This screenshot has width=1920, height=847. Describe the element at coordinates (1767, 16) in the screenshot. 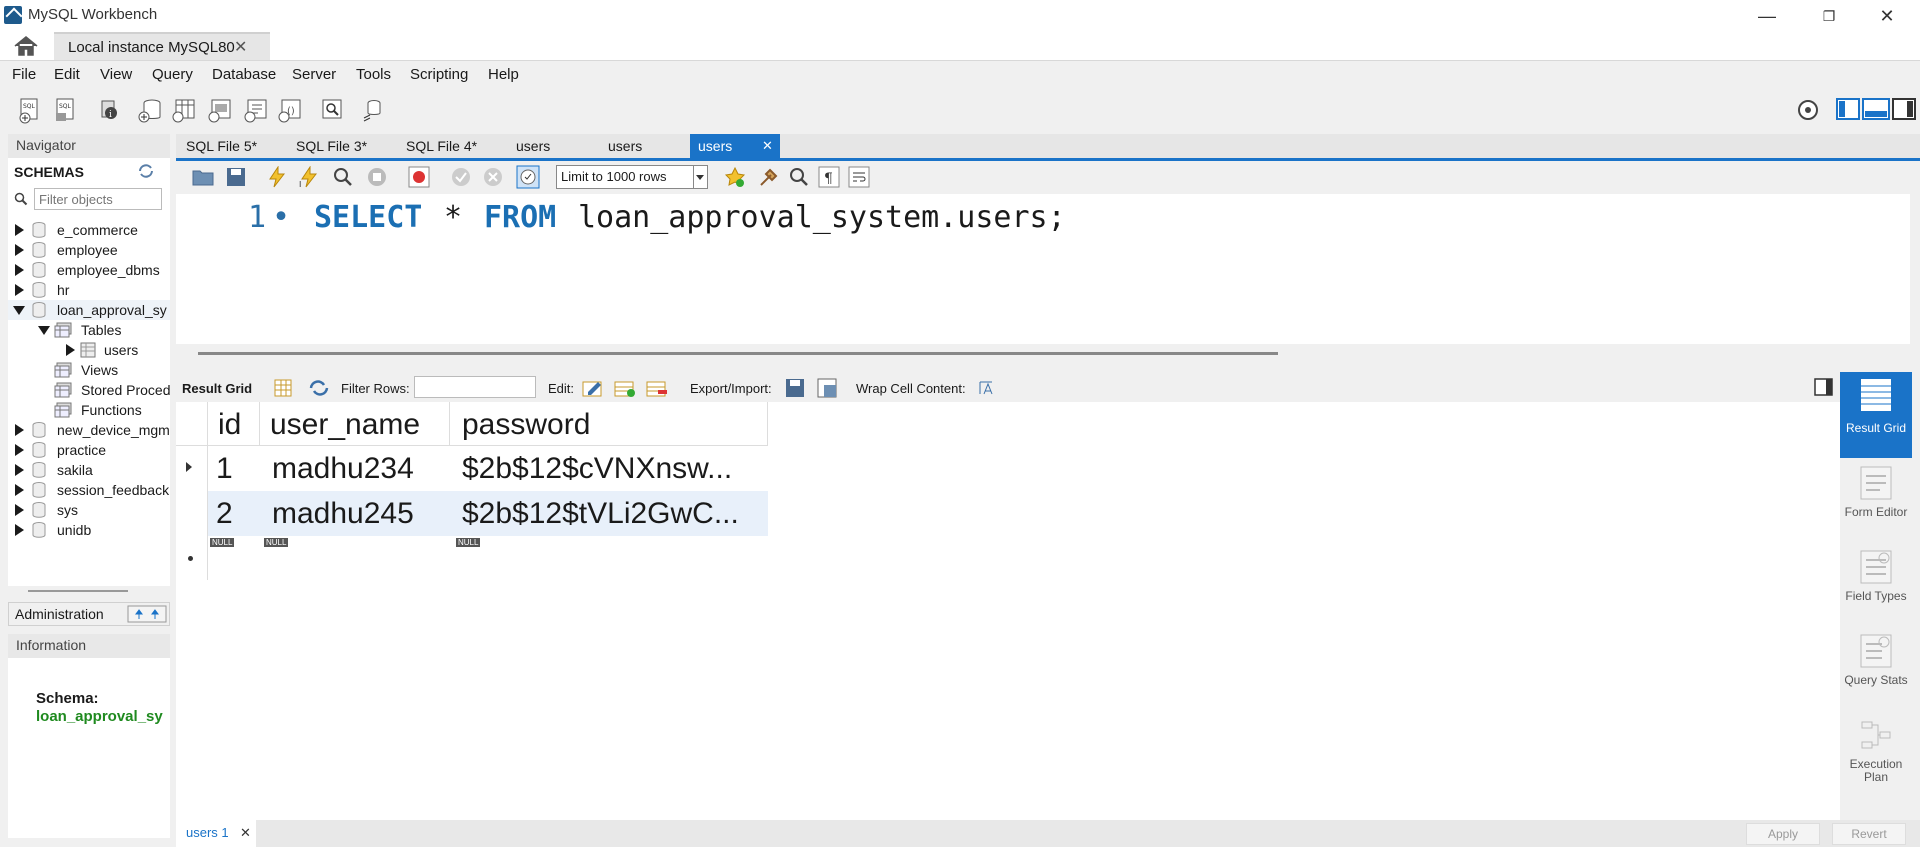

I see `minimize-button: —` at that location.